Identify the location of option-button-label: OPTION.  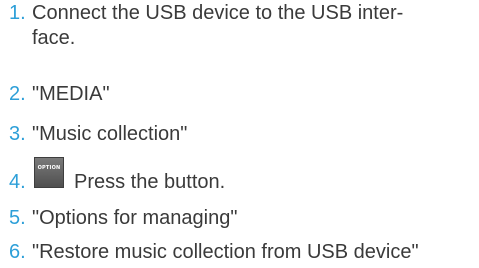
(49, 168).